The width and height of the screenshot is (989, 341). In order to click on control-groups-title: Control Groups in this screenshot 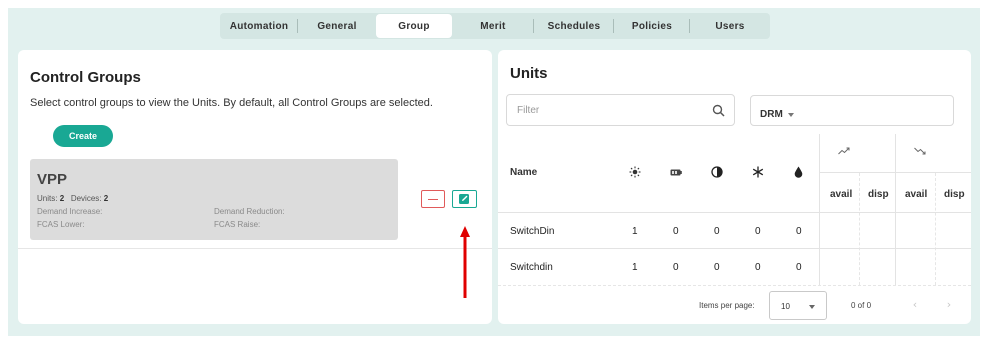, I will do `click(85, 77)`.